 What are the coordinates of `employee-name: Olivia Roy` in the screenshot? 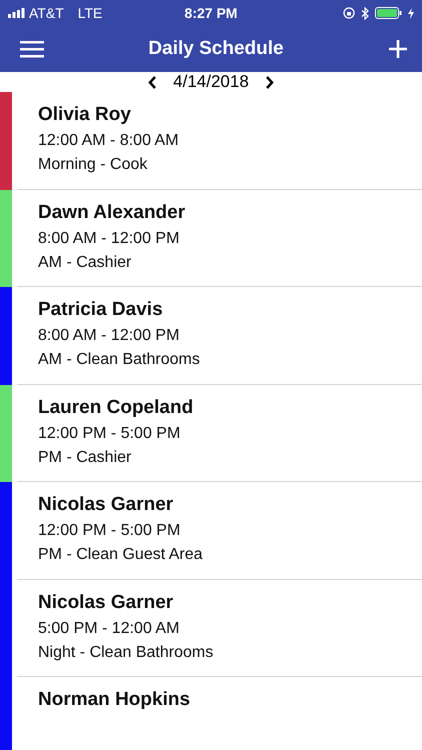 It's located at (85, 115).